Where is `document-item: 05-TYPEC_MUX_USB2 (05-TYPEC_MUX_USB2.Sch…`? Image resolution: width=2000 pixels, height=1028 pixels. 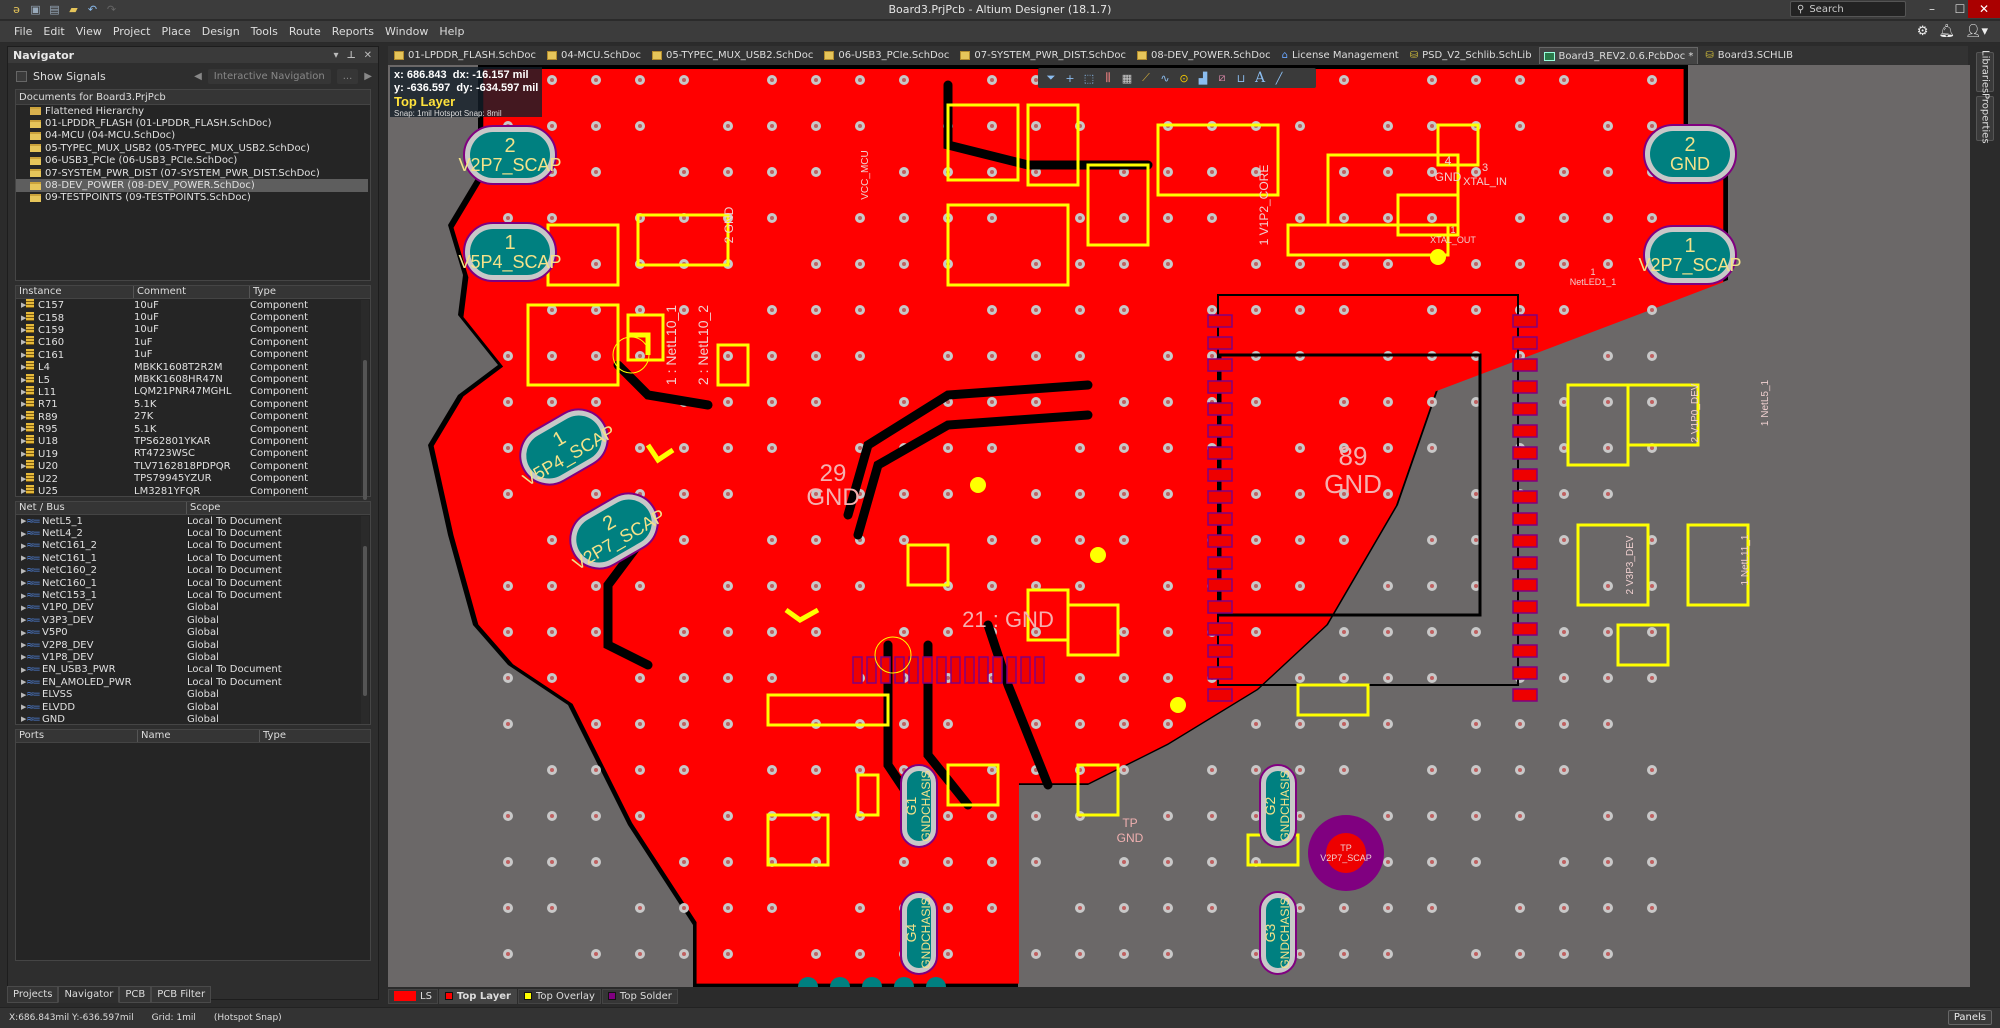
document-item: 05-TYPEC_MUX_USB2 (05-TYPEC_MUX_USB2.Sch… is located at coordinates (193, 148).